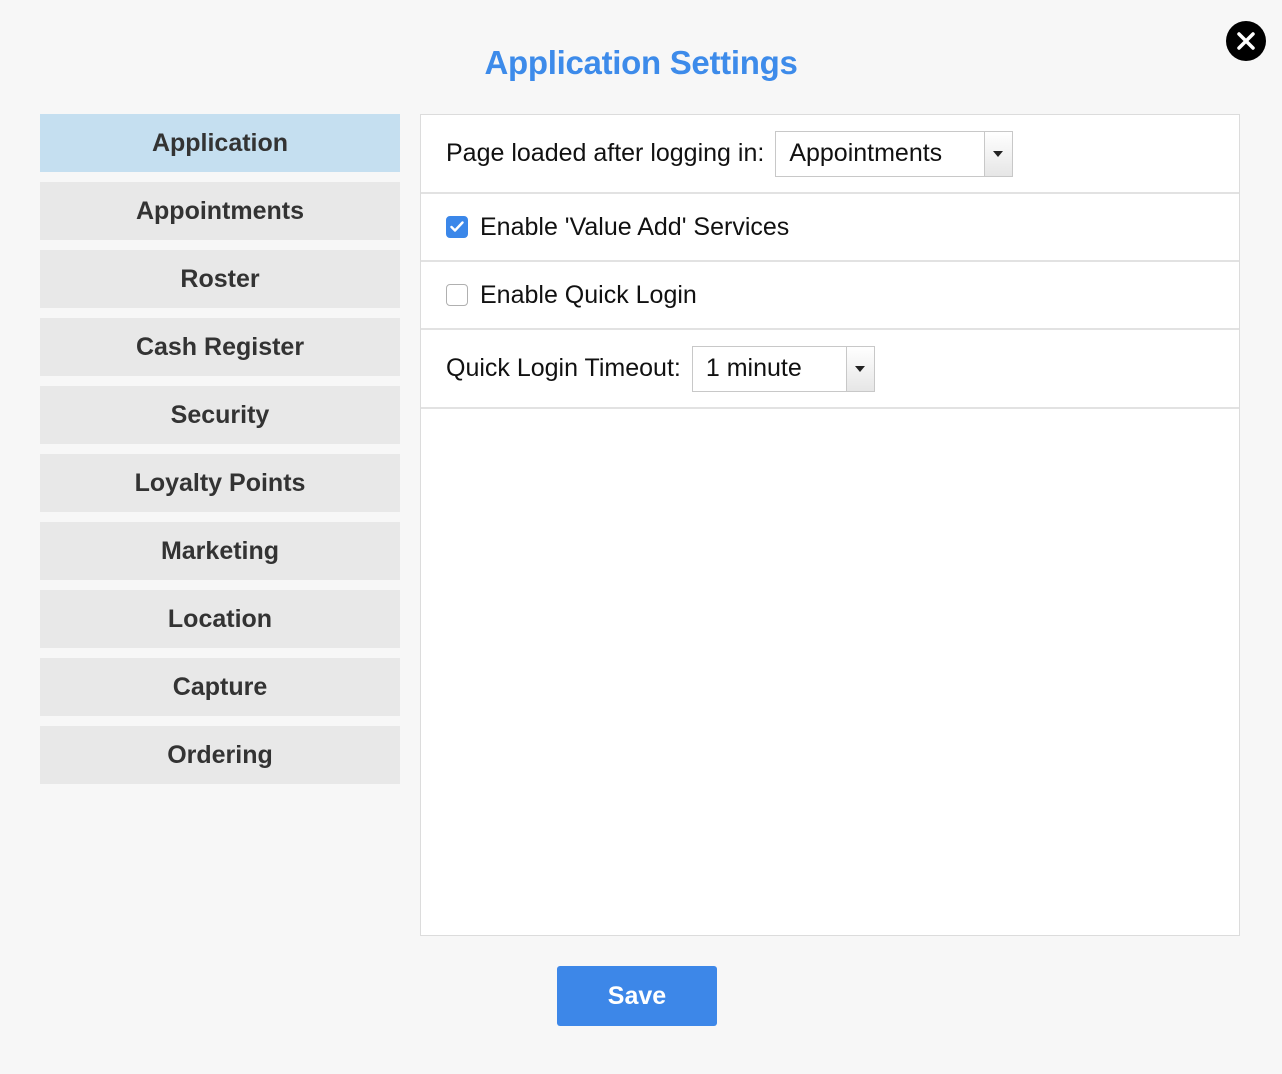  I want to click on sidebar-item-capture: Capture, so click(220, 687).